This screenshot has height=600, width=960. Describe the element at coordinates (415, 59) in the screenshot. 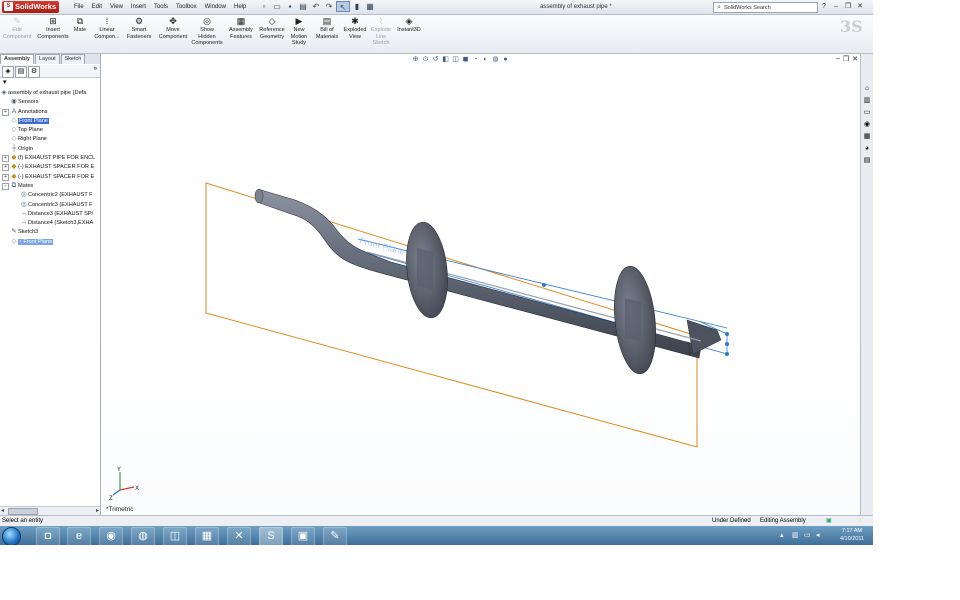

I see `zoom-to-fit-icon: ⊕` at that location.